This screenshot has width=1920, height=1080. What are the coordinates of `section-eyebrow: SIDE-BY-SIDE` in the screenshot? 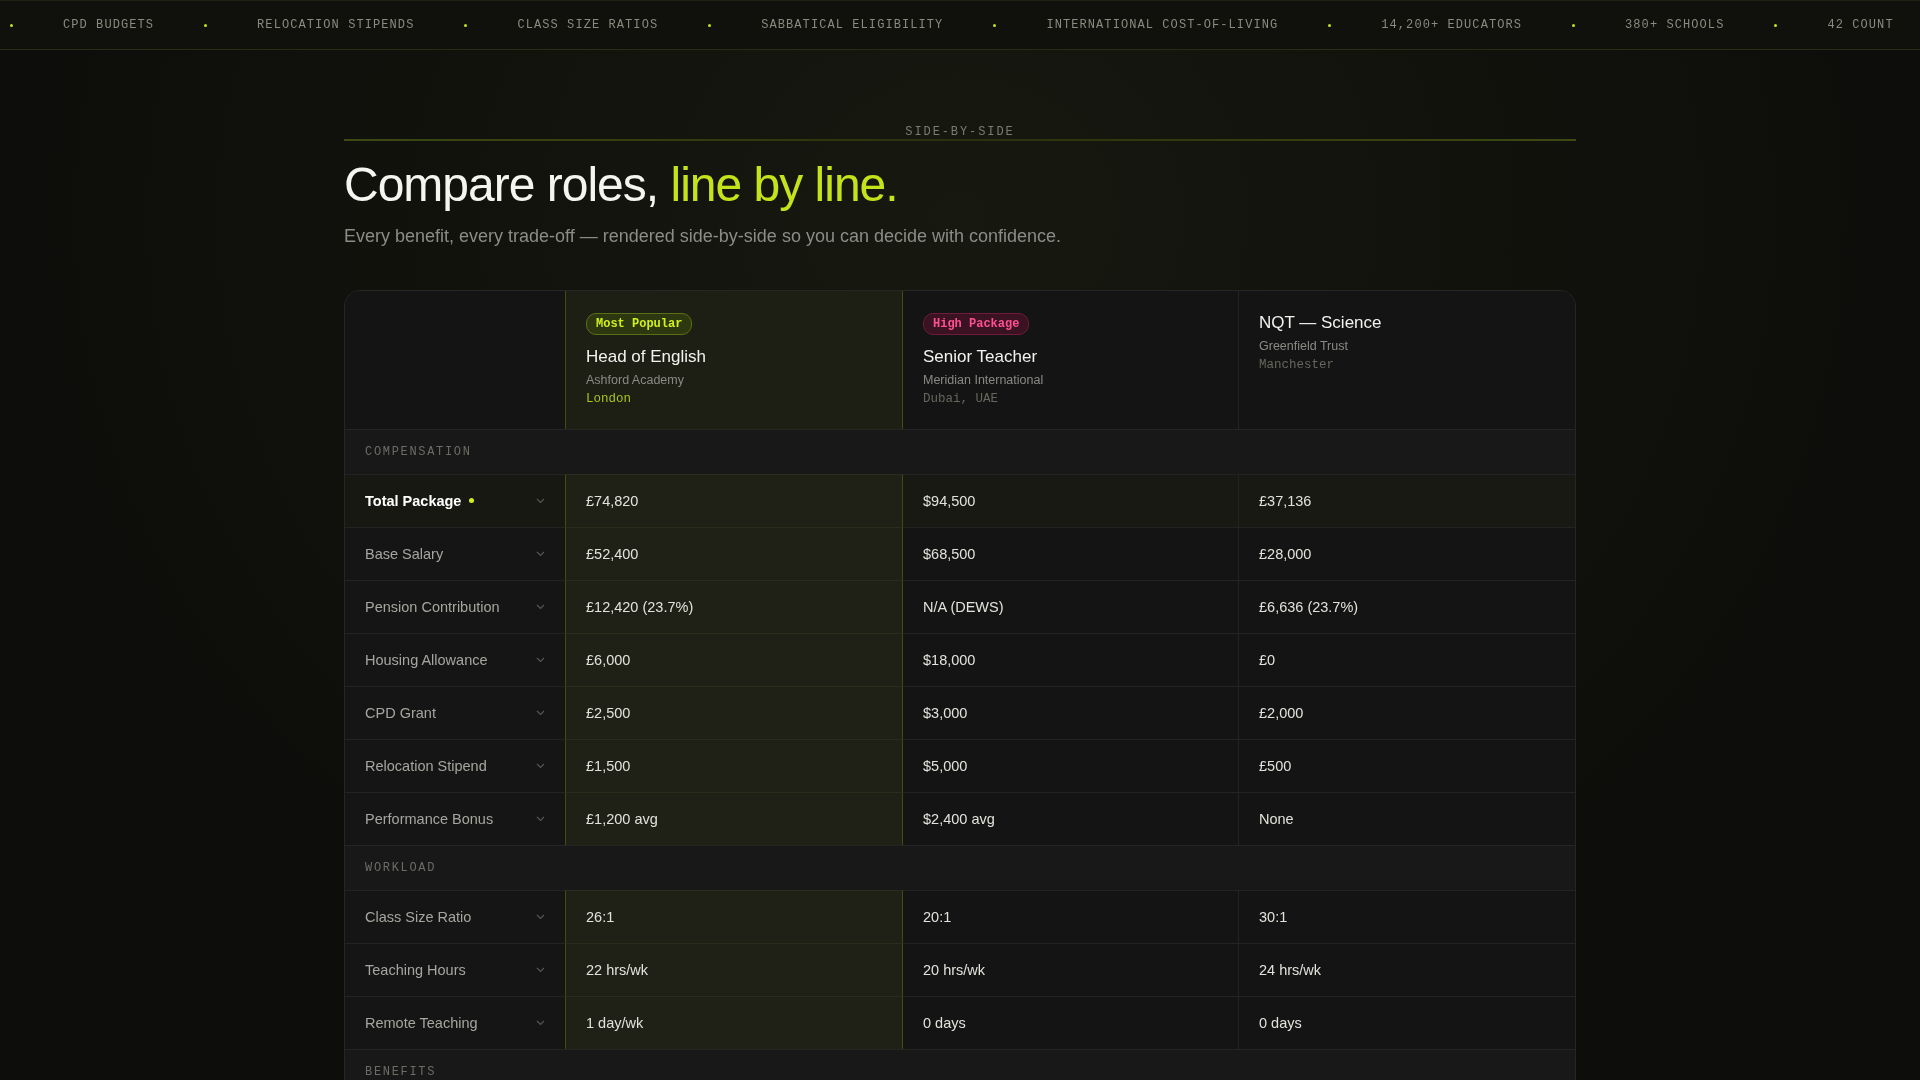 It's located at (960, 132).